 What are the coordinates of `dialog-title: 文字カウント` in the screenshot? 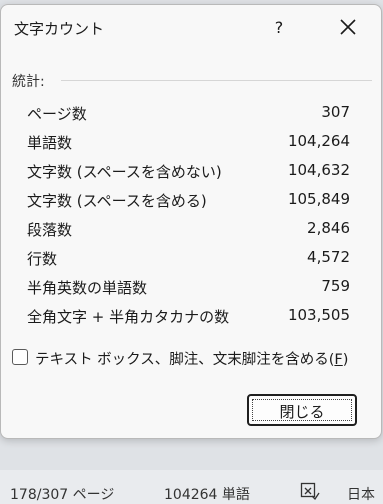 It's located at (59, 29).